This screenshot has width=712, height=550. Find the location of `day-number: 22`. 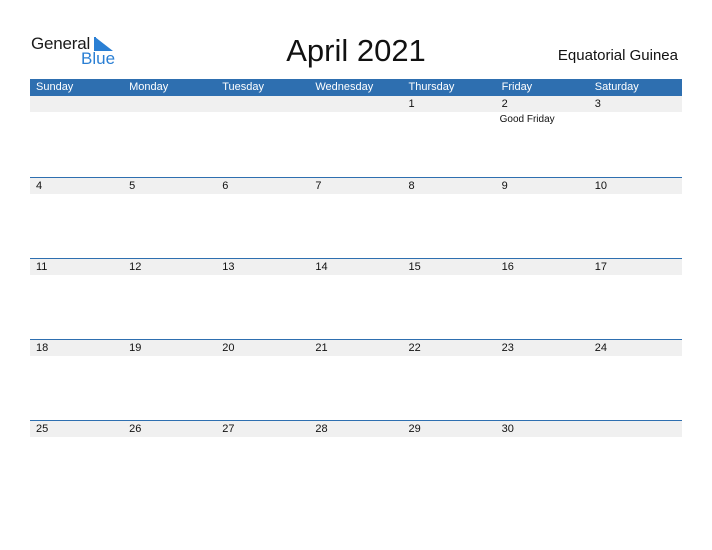

day-number: 22 is located at coordinates (414, 348).